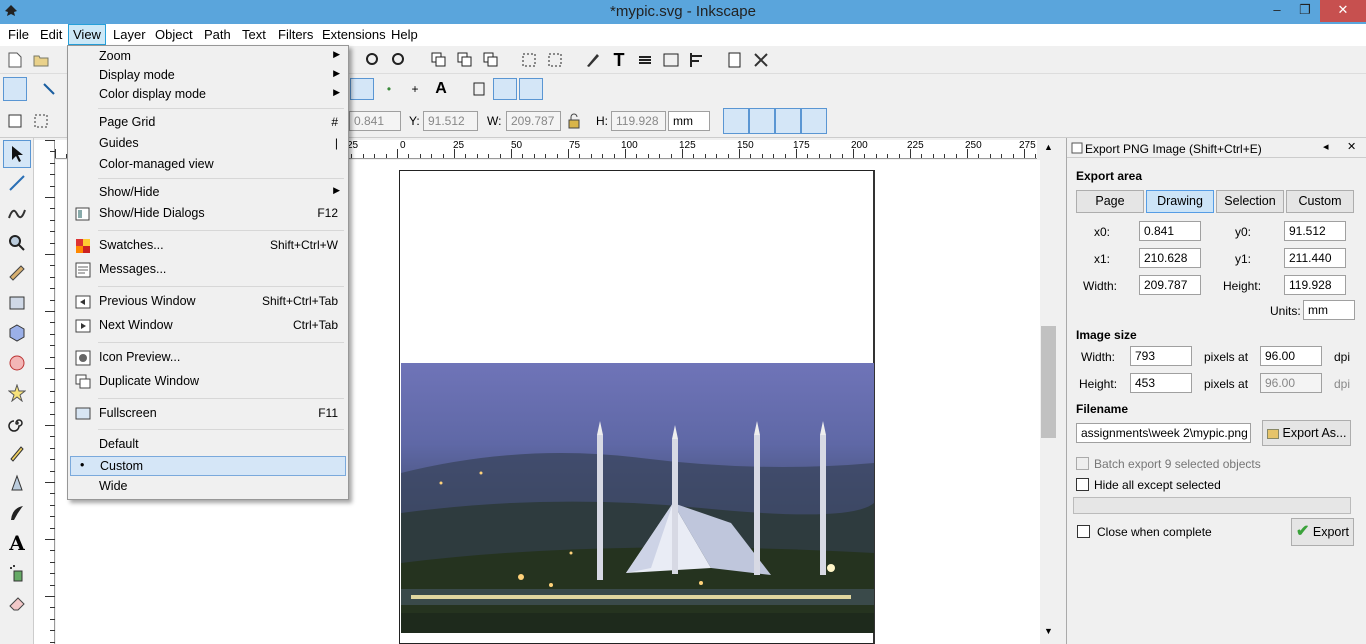 The height and width of the screenshot is (644, 1366). I want to click on area-custom-button: Custom, so click(1320, 201).